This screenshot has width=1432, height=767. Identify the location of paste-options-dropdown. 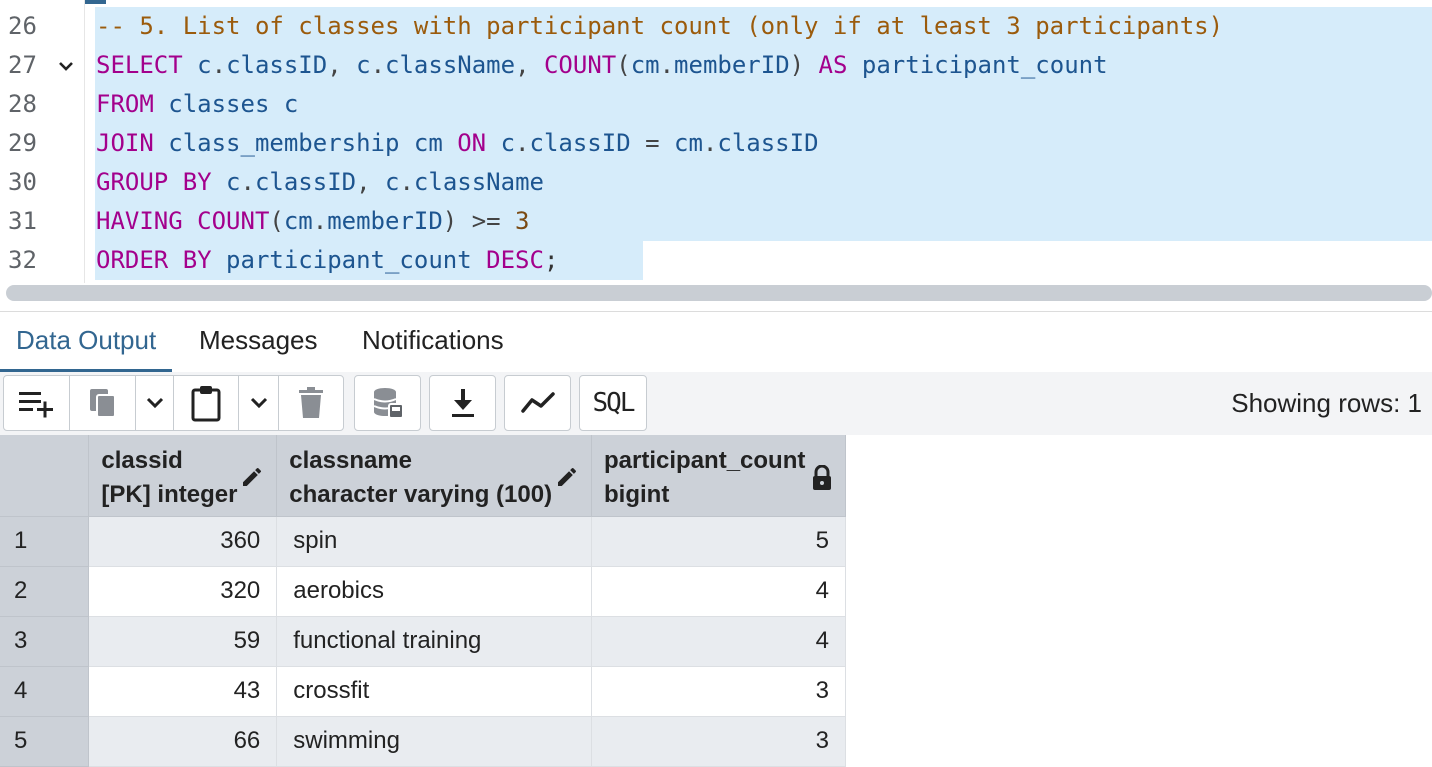
(258, 403).